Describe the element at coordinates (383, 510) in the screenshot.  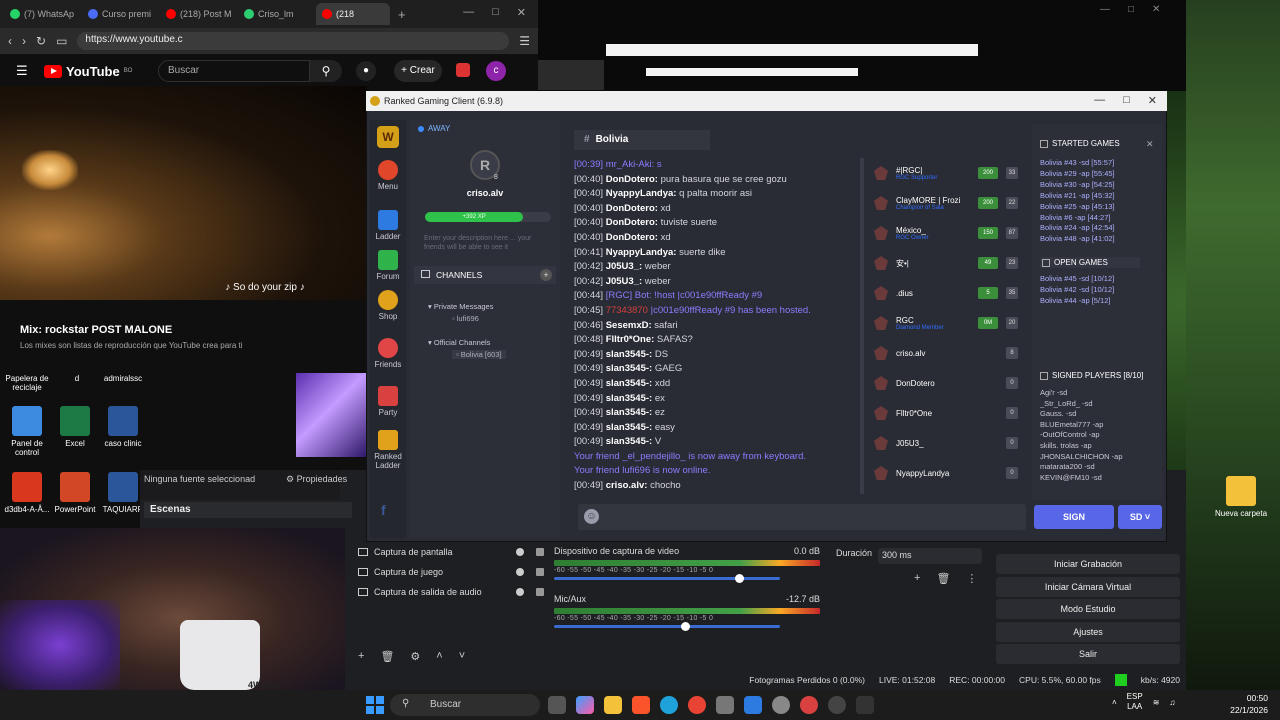
I see `facebook-icon: f` at that location.